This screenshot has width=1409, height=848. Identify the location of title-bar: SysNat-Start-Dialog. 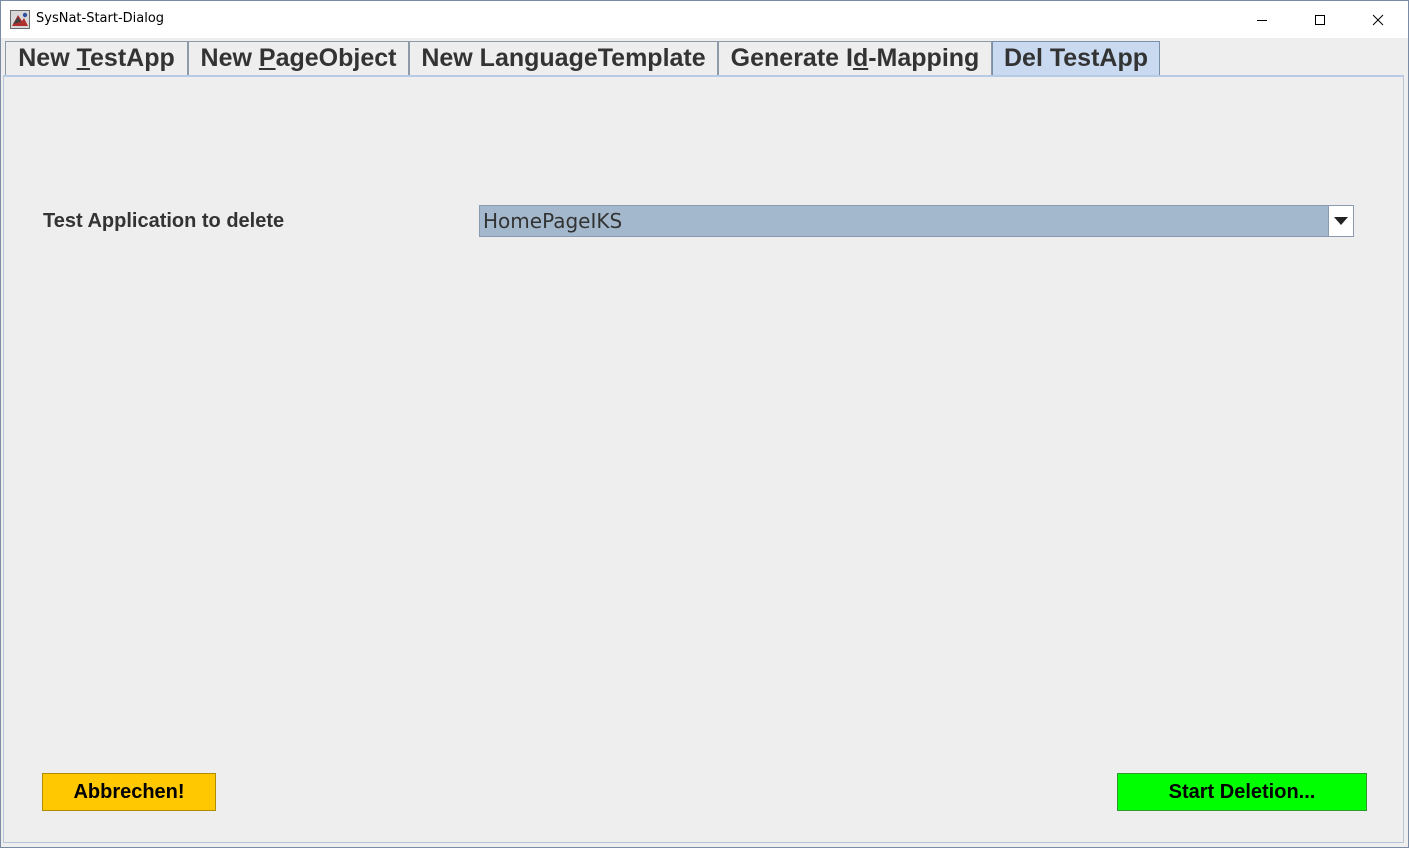
(704, 19).